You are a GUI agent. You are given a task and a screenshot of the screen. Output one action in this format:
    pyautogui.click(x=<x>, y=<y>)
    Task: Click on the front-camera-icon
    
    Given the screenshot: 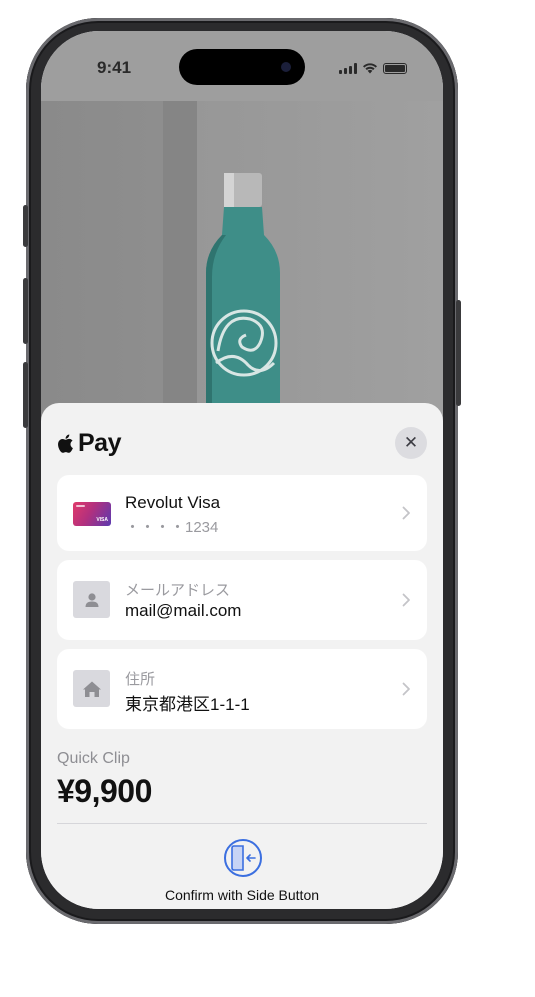 What is the action you would take?
    pyautogui.click(x=286, y=67)
    